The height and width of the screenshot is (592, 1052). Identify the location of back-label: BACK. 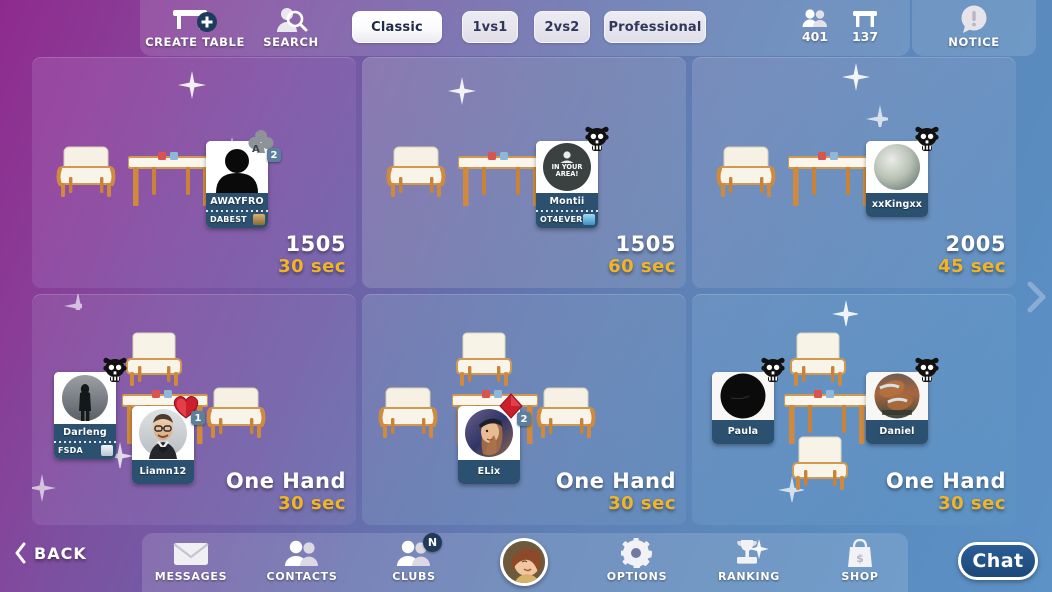
(60, 553).